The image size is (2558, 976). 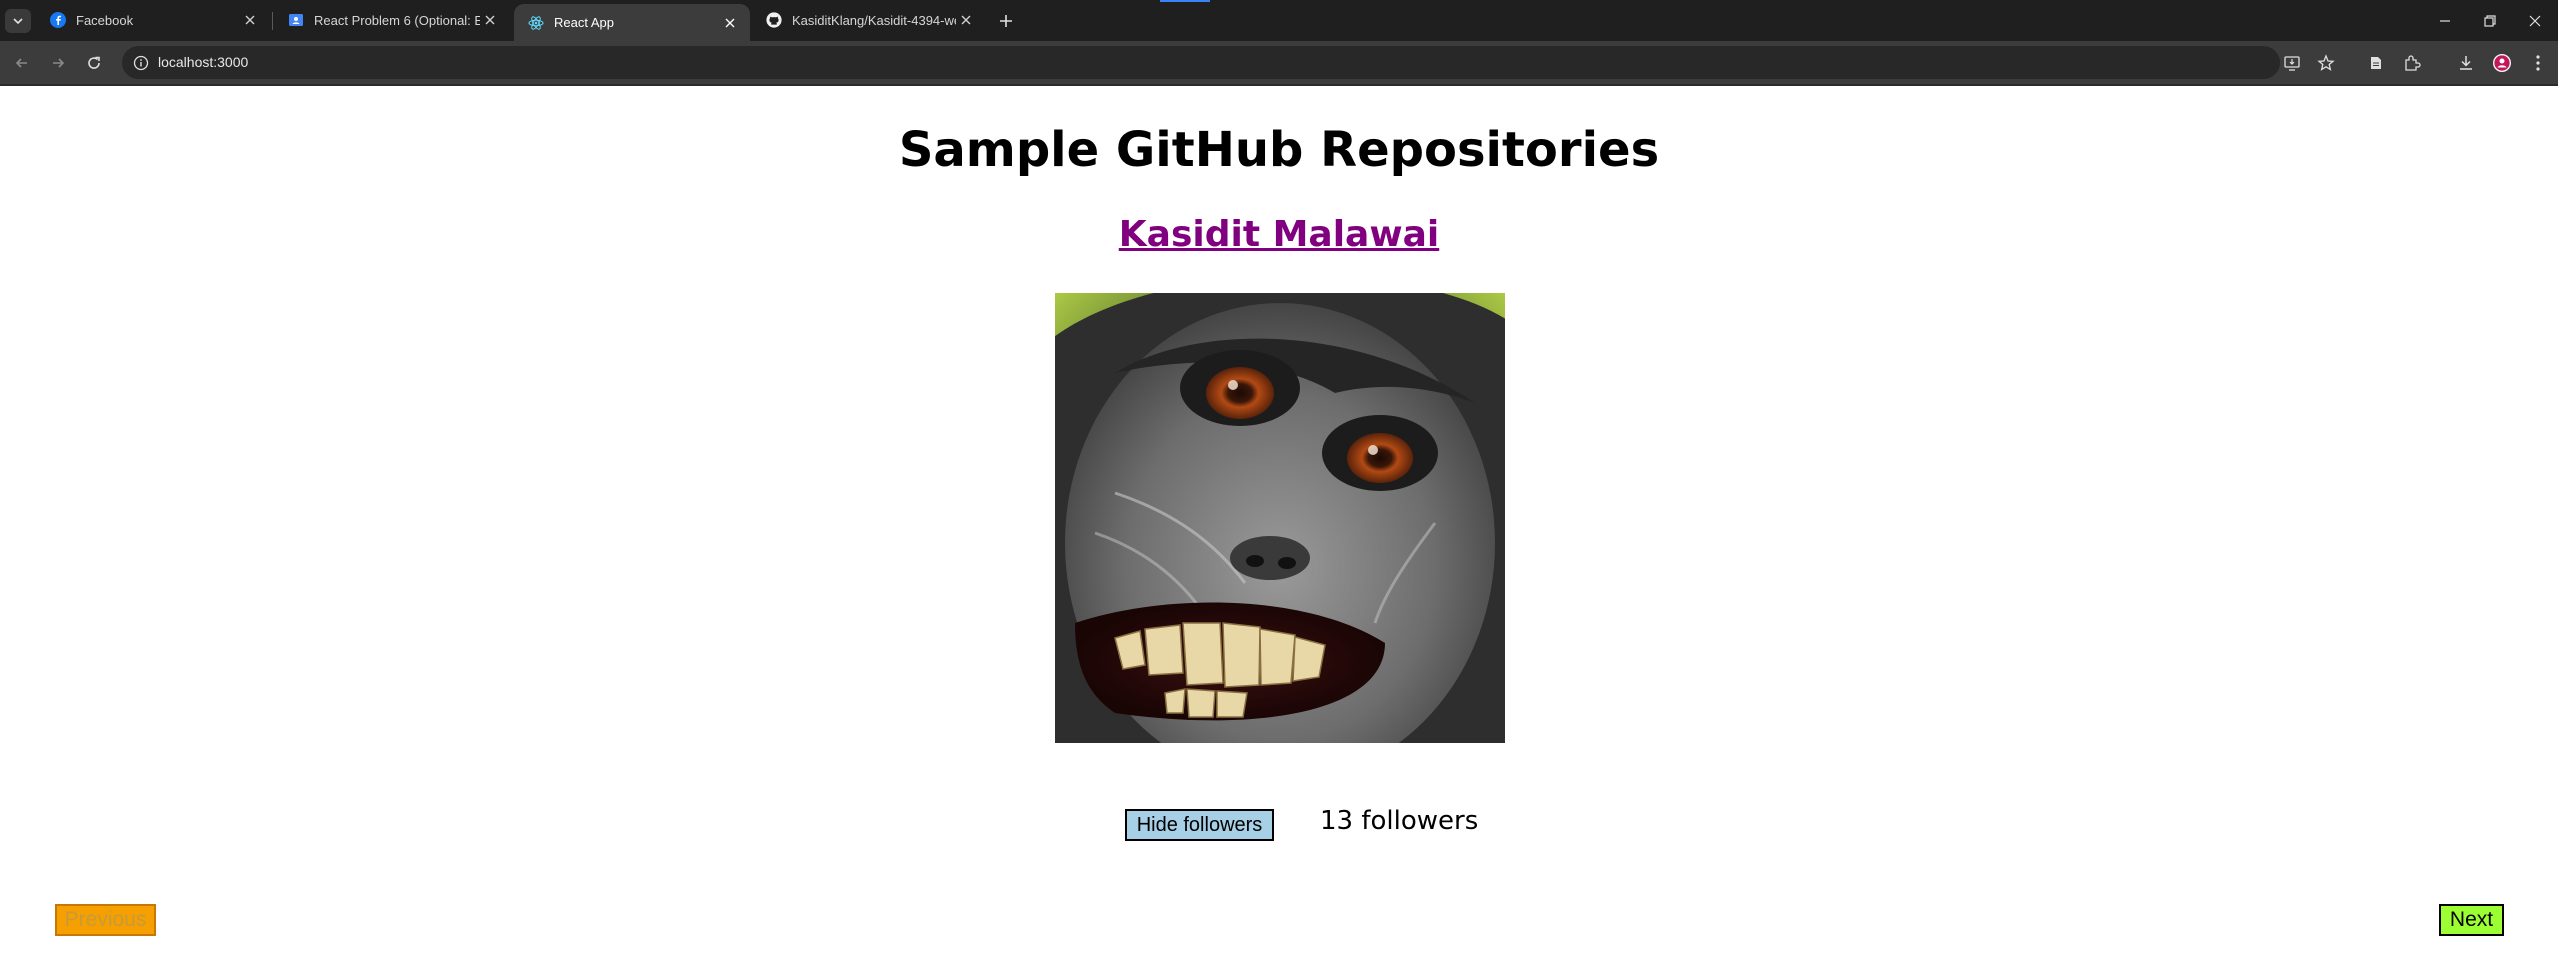 I want to click on tab-react-app: React App, so click(x=632, y=22).